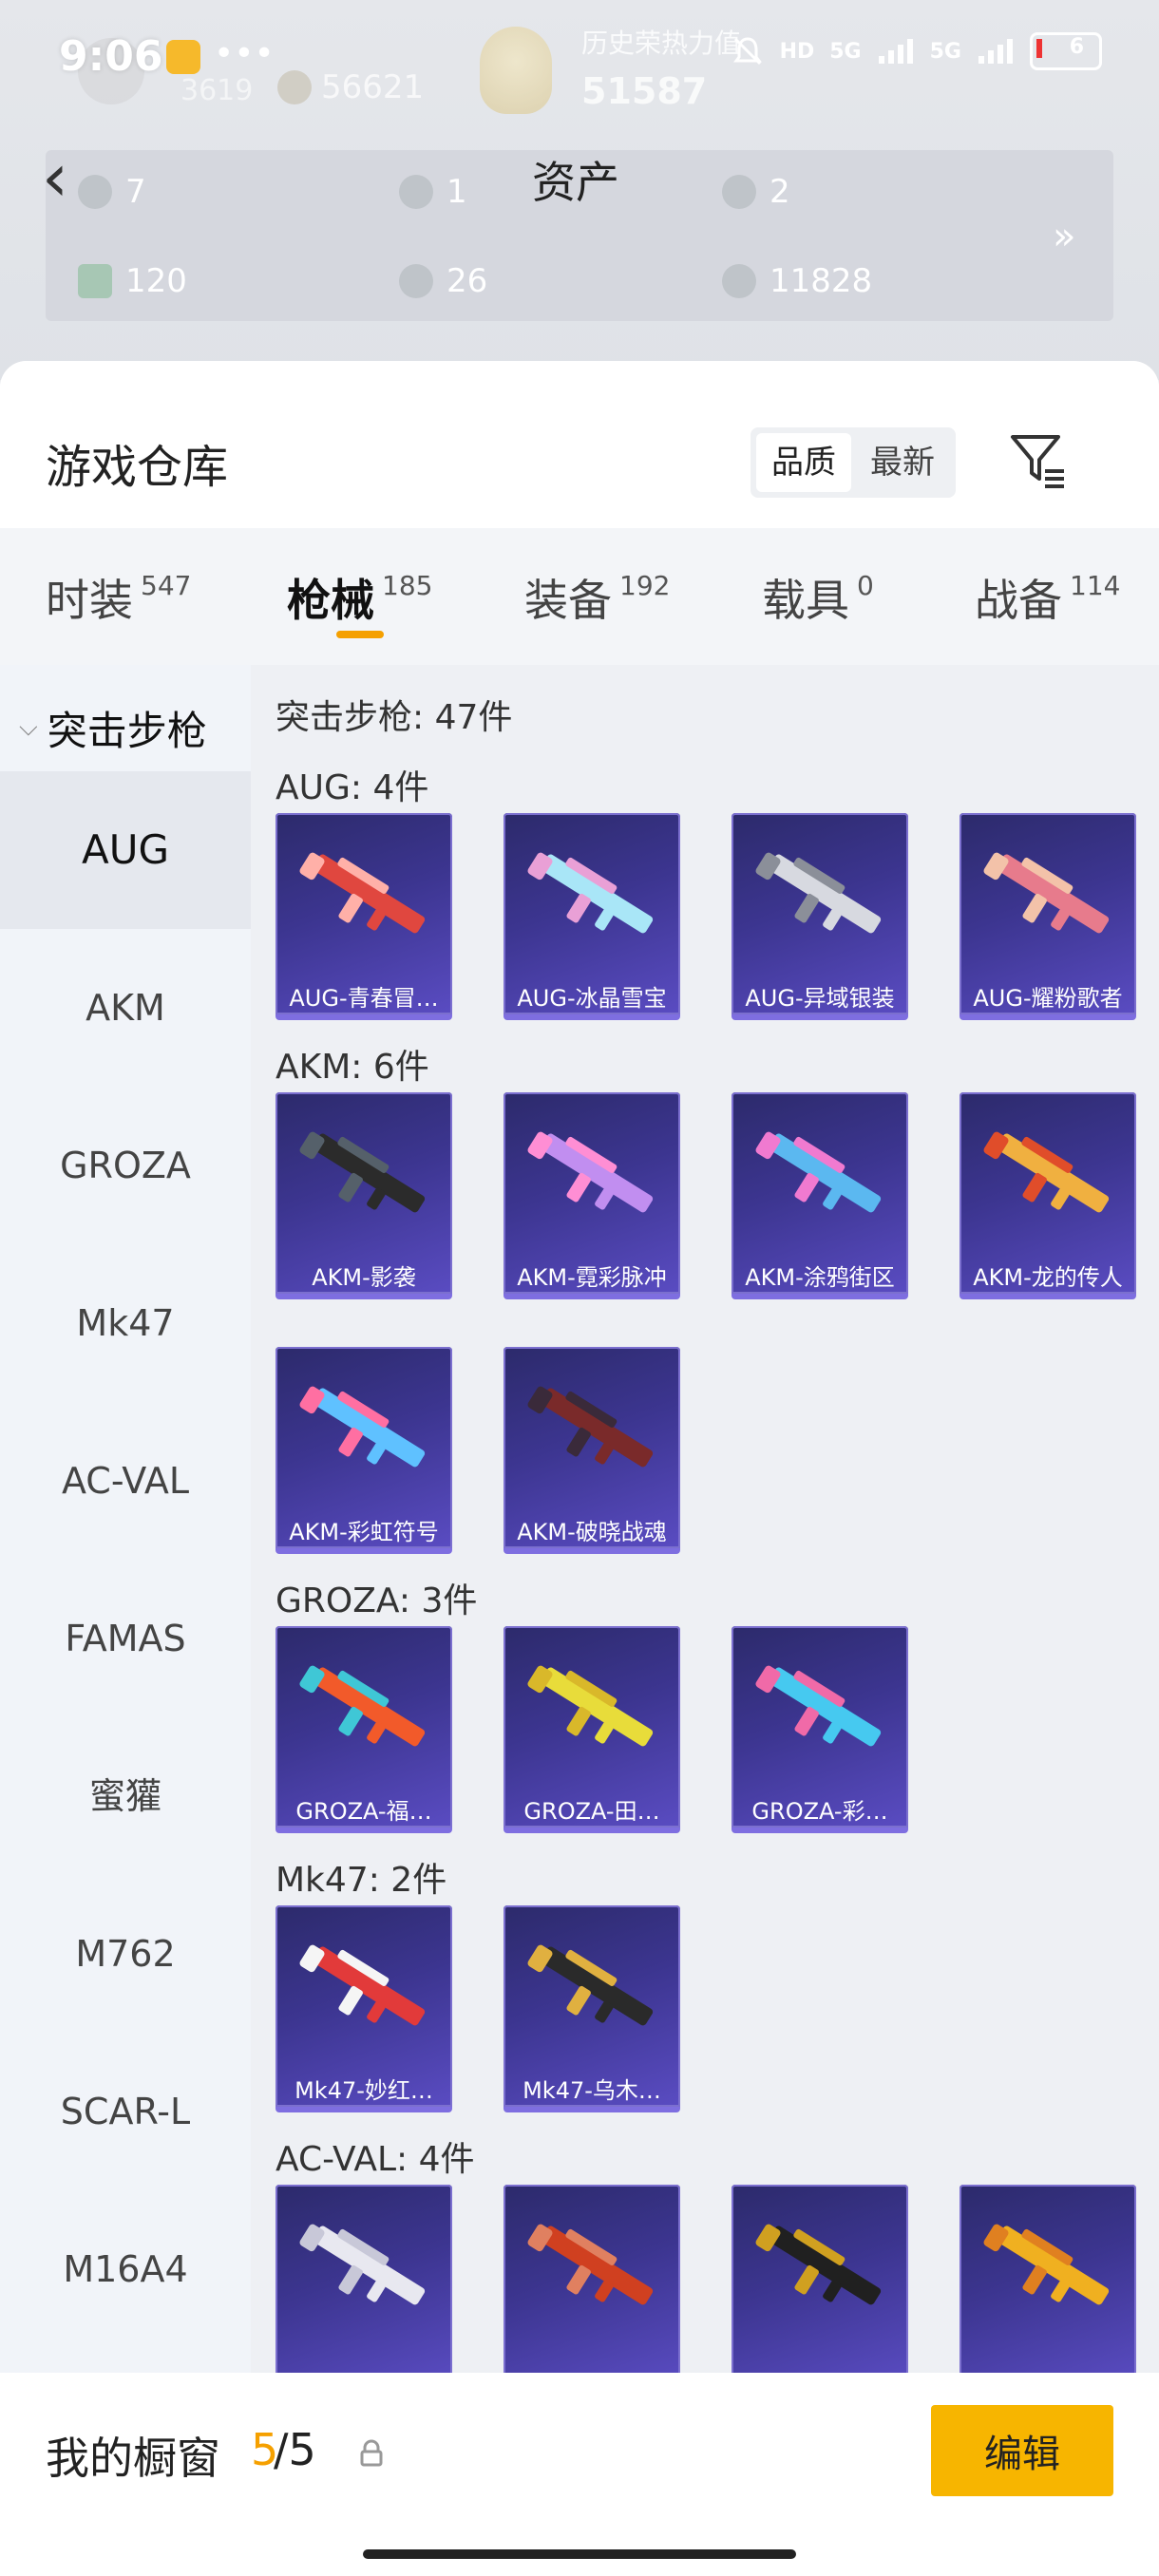 This screenshot has height=2576, width=1159. I want to click on weapon-card: AKM-龙的传人, so click(1048, 1195).